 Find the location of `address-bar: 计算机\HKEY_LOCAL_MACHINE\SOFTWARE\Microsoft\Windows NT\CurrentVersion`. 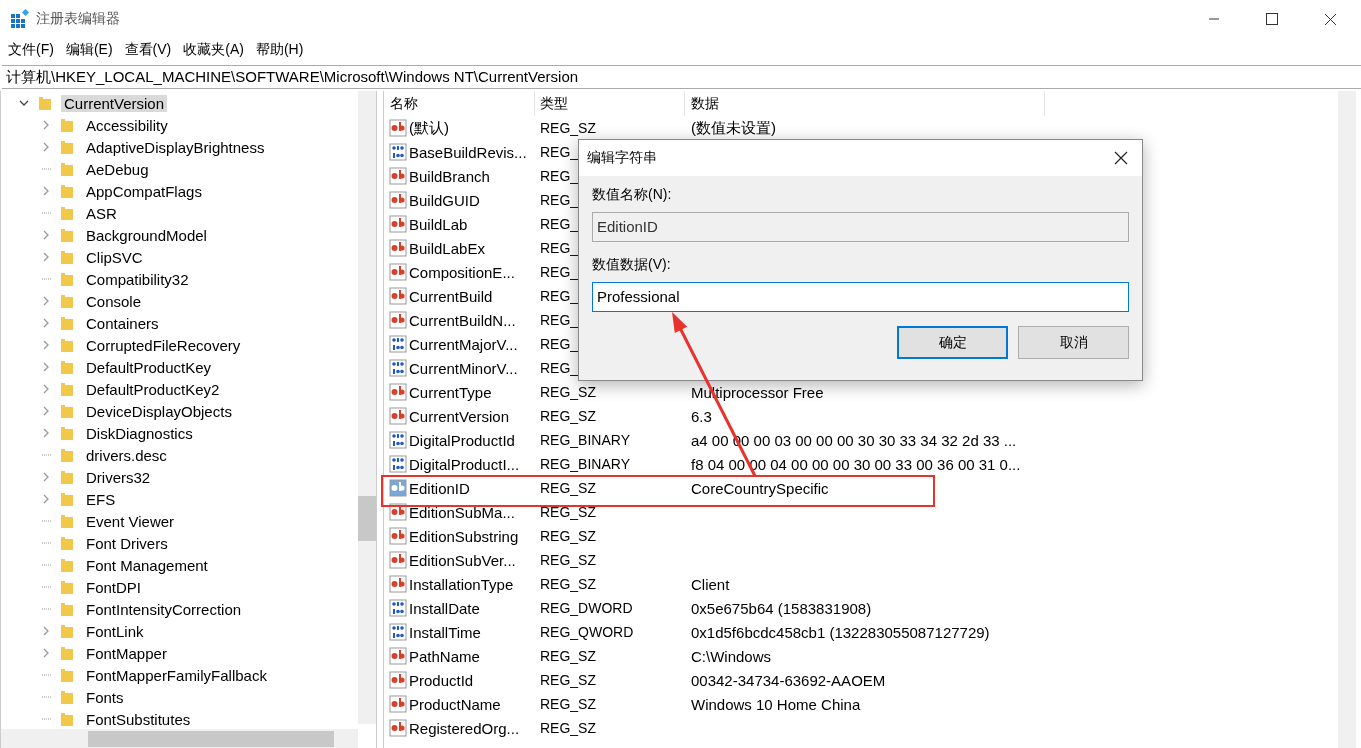

address-bar: 计算机\HKEY_LOCAL_MACHINE\SOFTWARE\Microsoft\Windows NT\CurrentVersion is located at coordinates (681, 77).